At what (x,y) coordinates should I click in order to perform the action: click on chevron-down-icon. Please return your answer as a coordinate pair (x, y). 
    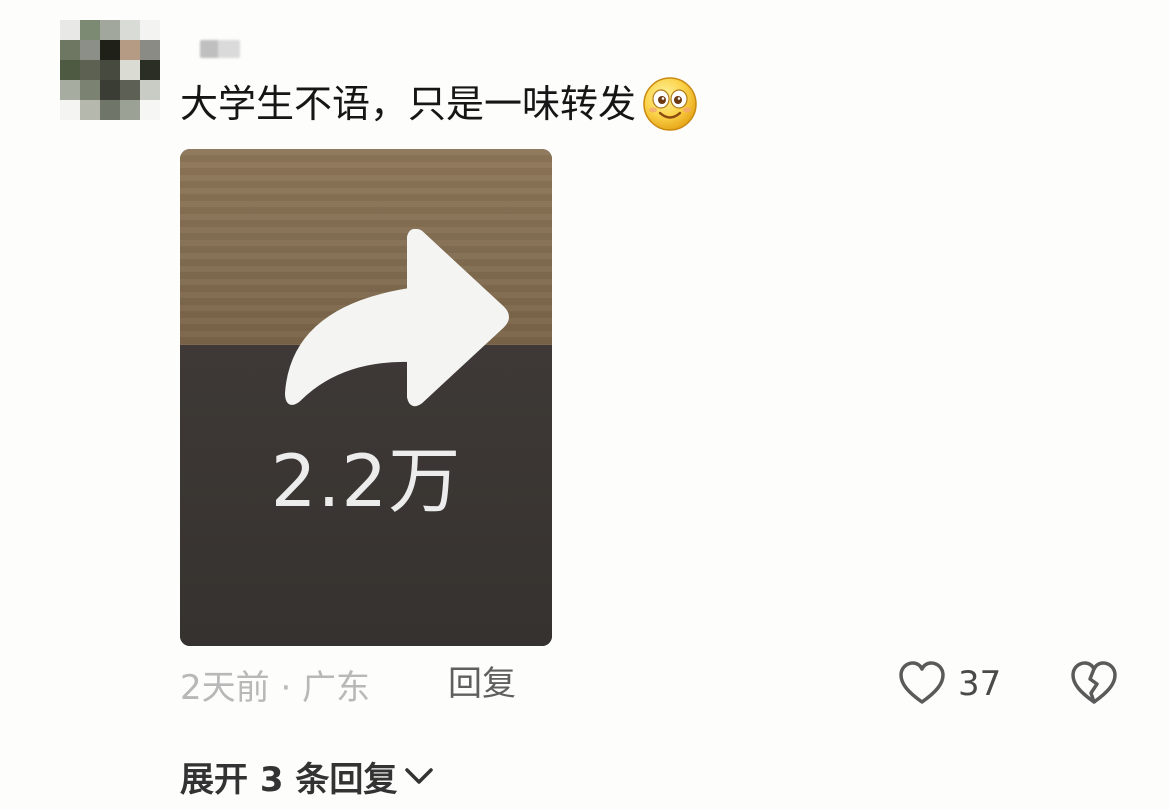
    Looking at the image, I should click on (419, 776).